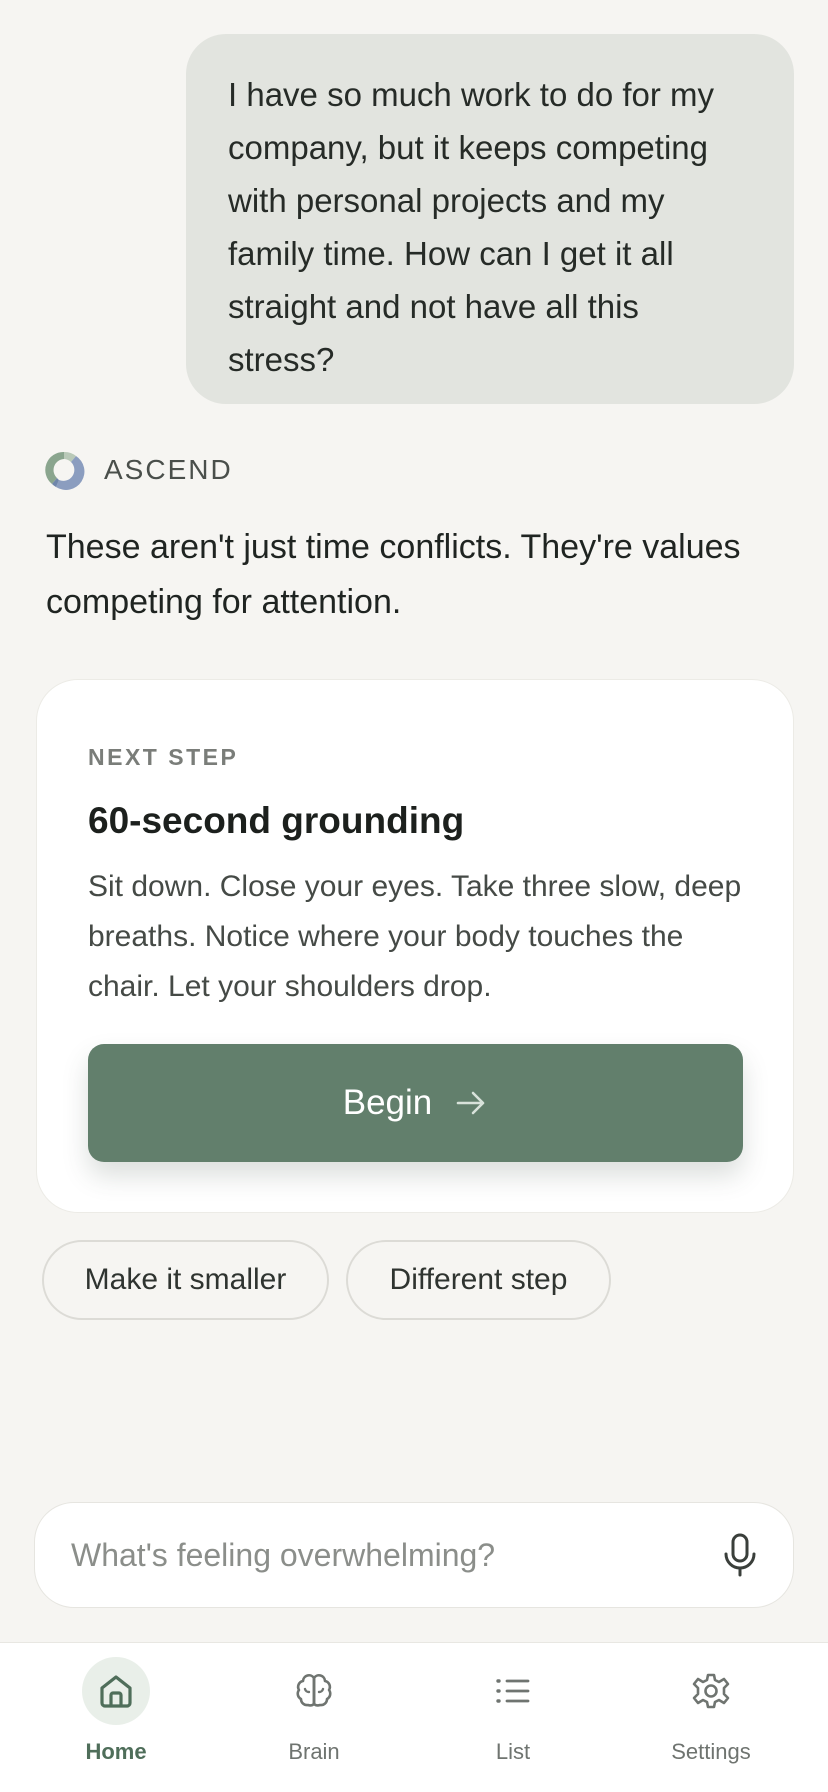 This screenshot has height=1792, width=828. What do you see at coordinates (513, 1751) in the screenshot?
I see `nav-label-list: List` at bounding box center [513, 1751].